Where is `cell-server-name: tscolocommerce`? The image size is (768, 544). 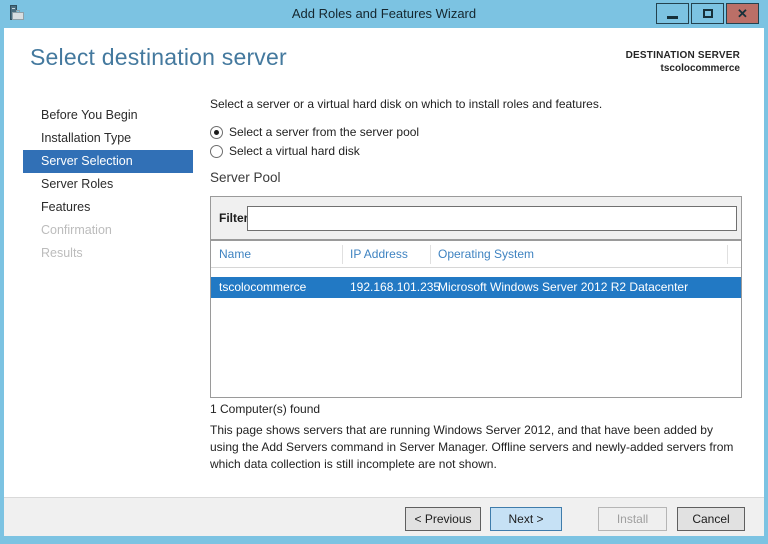 cell-server-name: tscolocommerce is located at coordinates (263, 287).